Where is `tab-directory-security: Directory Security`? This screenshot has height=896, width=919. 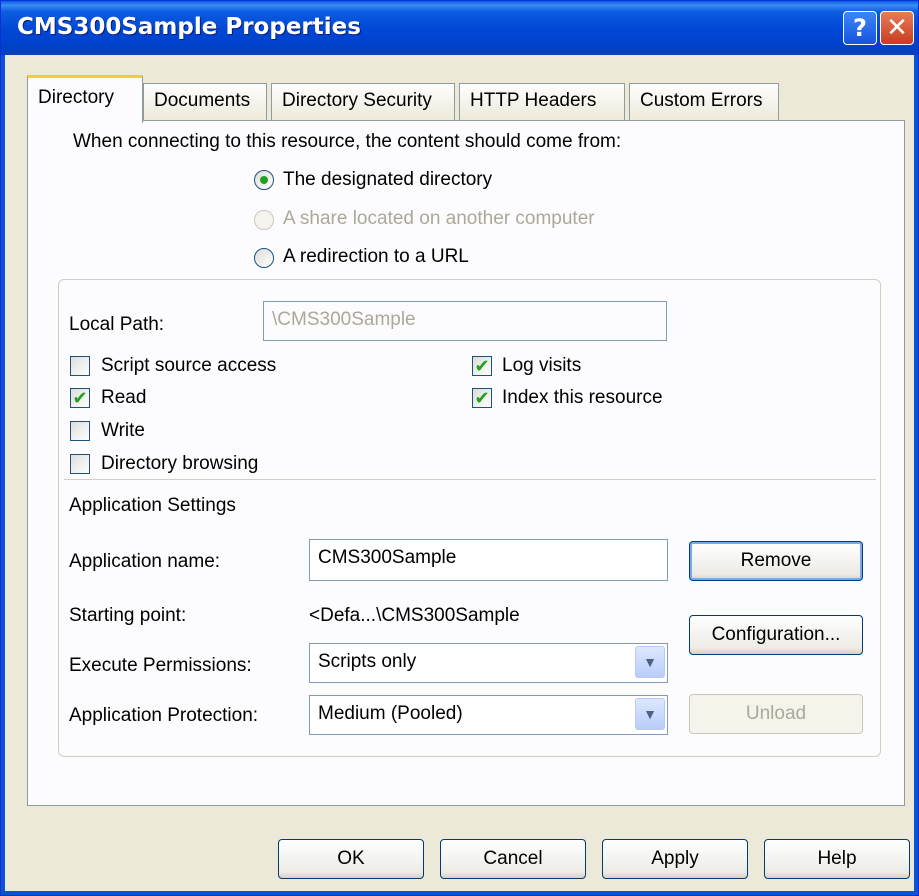
tab-directory-security: Directory Security is located at coordinates (363, 102).